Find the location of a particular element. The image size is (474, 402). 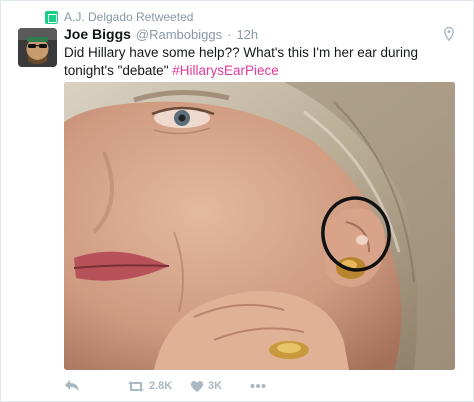

tweet-header: Joe Biggs @Rambobiggs · 12h is located at coordinates (161, 34).